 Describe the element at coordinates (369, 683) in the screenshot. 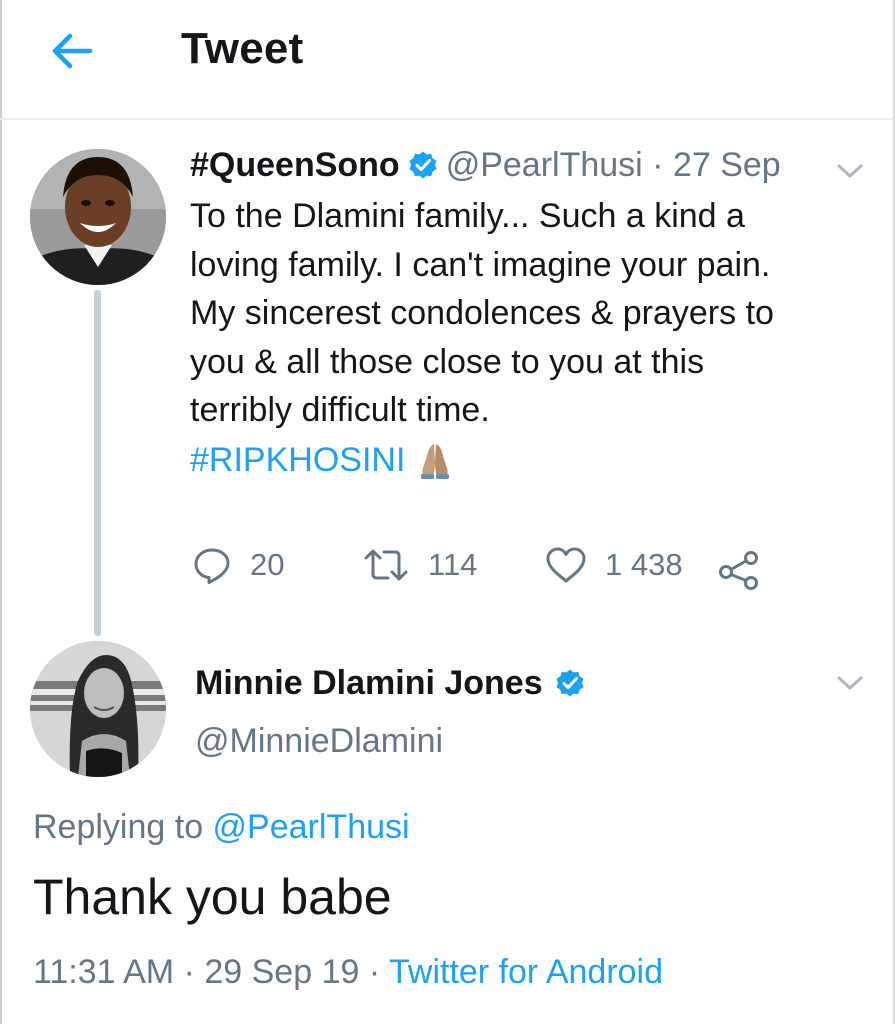

I see `author-name: Minnie Dlamini Jones` at that location.